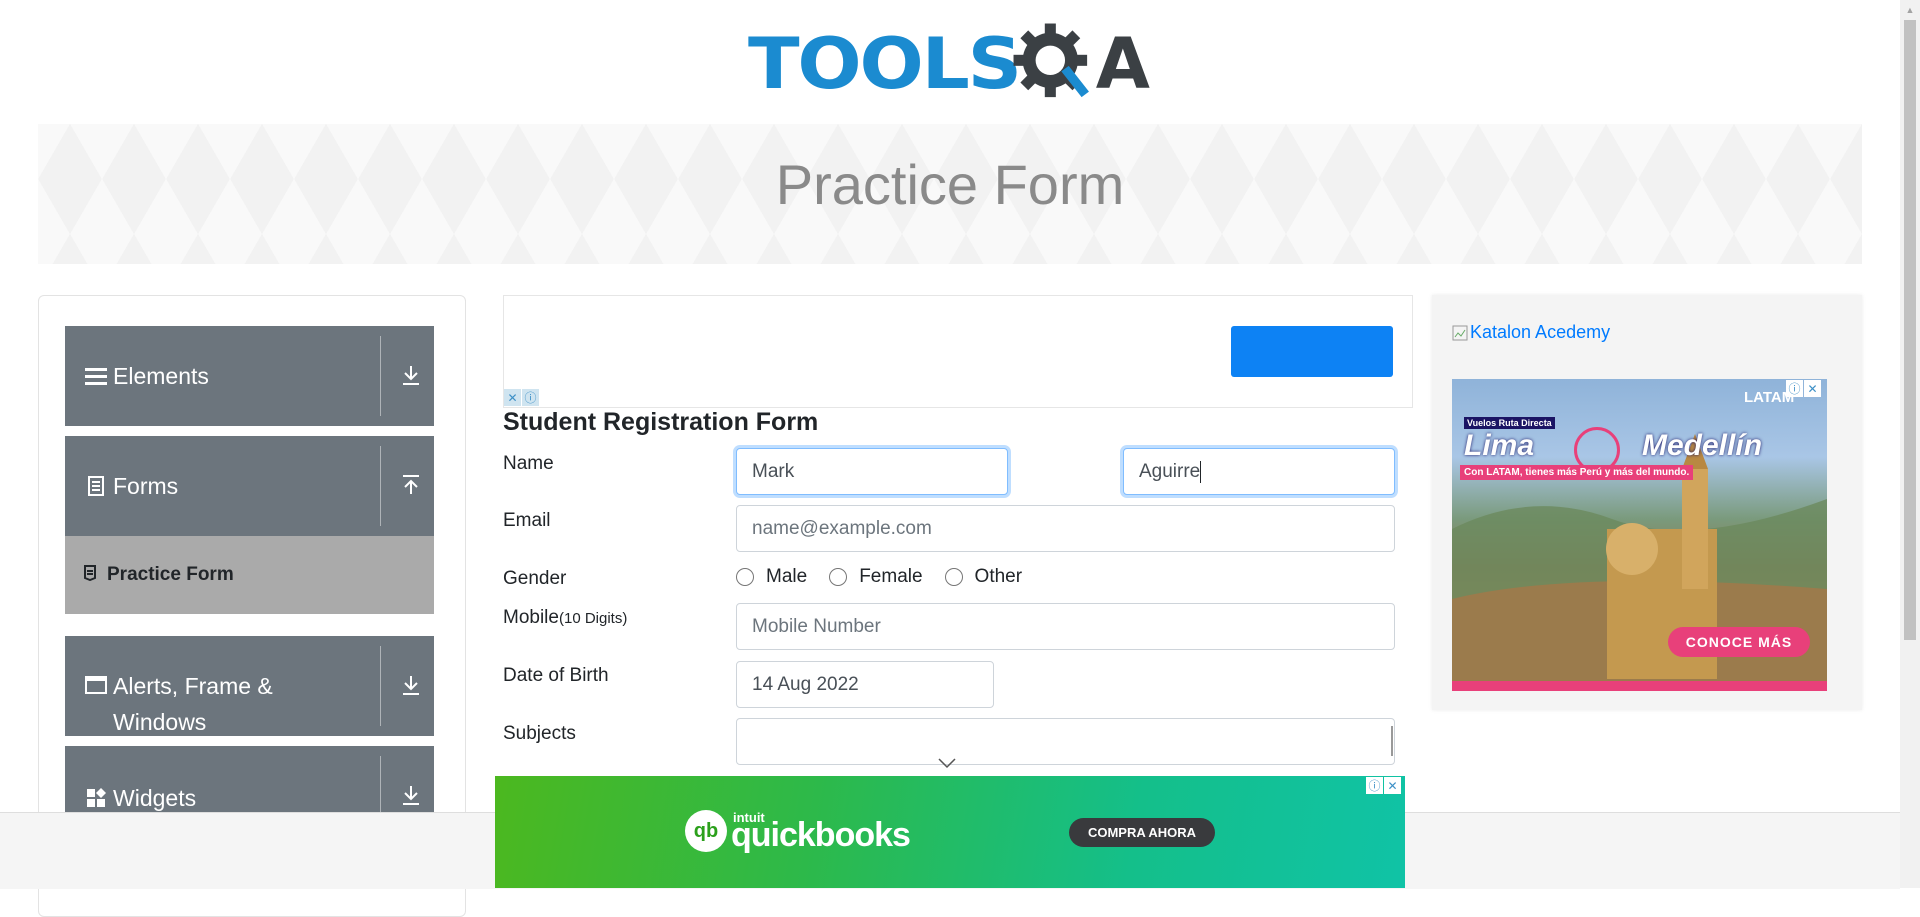 The width and height of the screenshot is (1920, 917). I want to click on compra-ahora-button: COMPRA AHORA, so click(1142, 832).